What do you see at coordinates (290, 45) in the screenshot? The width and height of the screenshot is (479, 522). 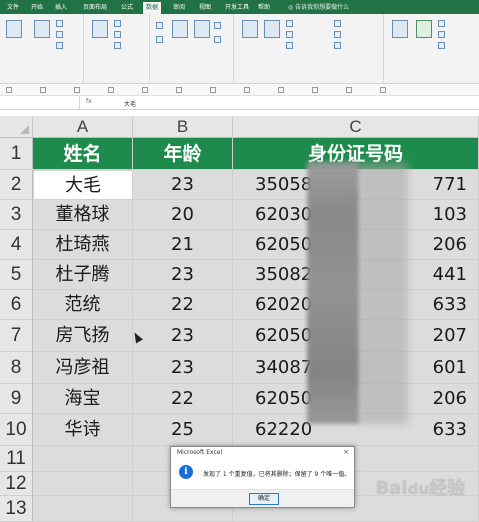 I see `data-validation-button` at bounding box center [290, 45].